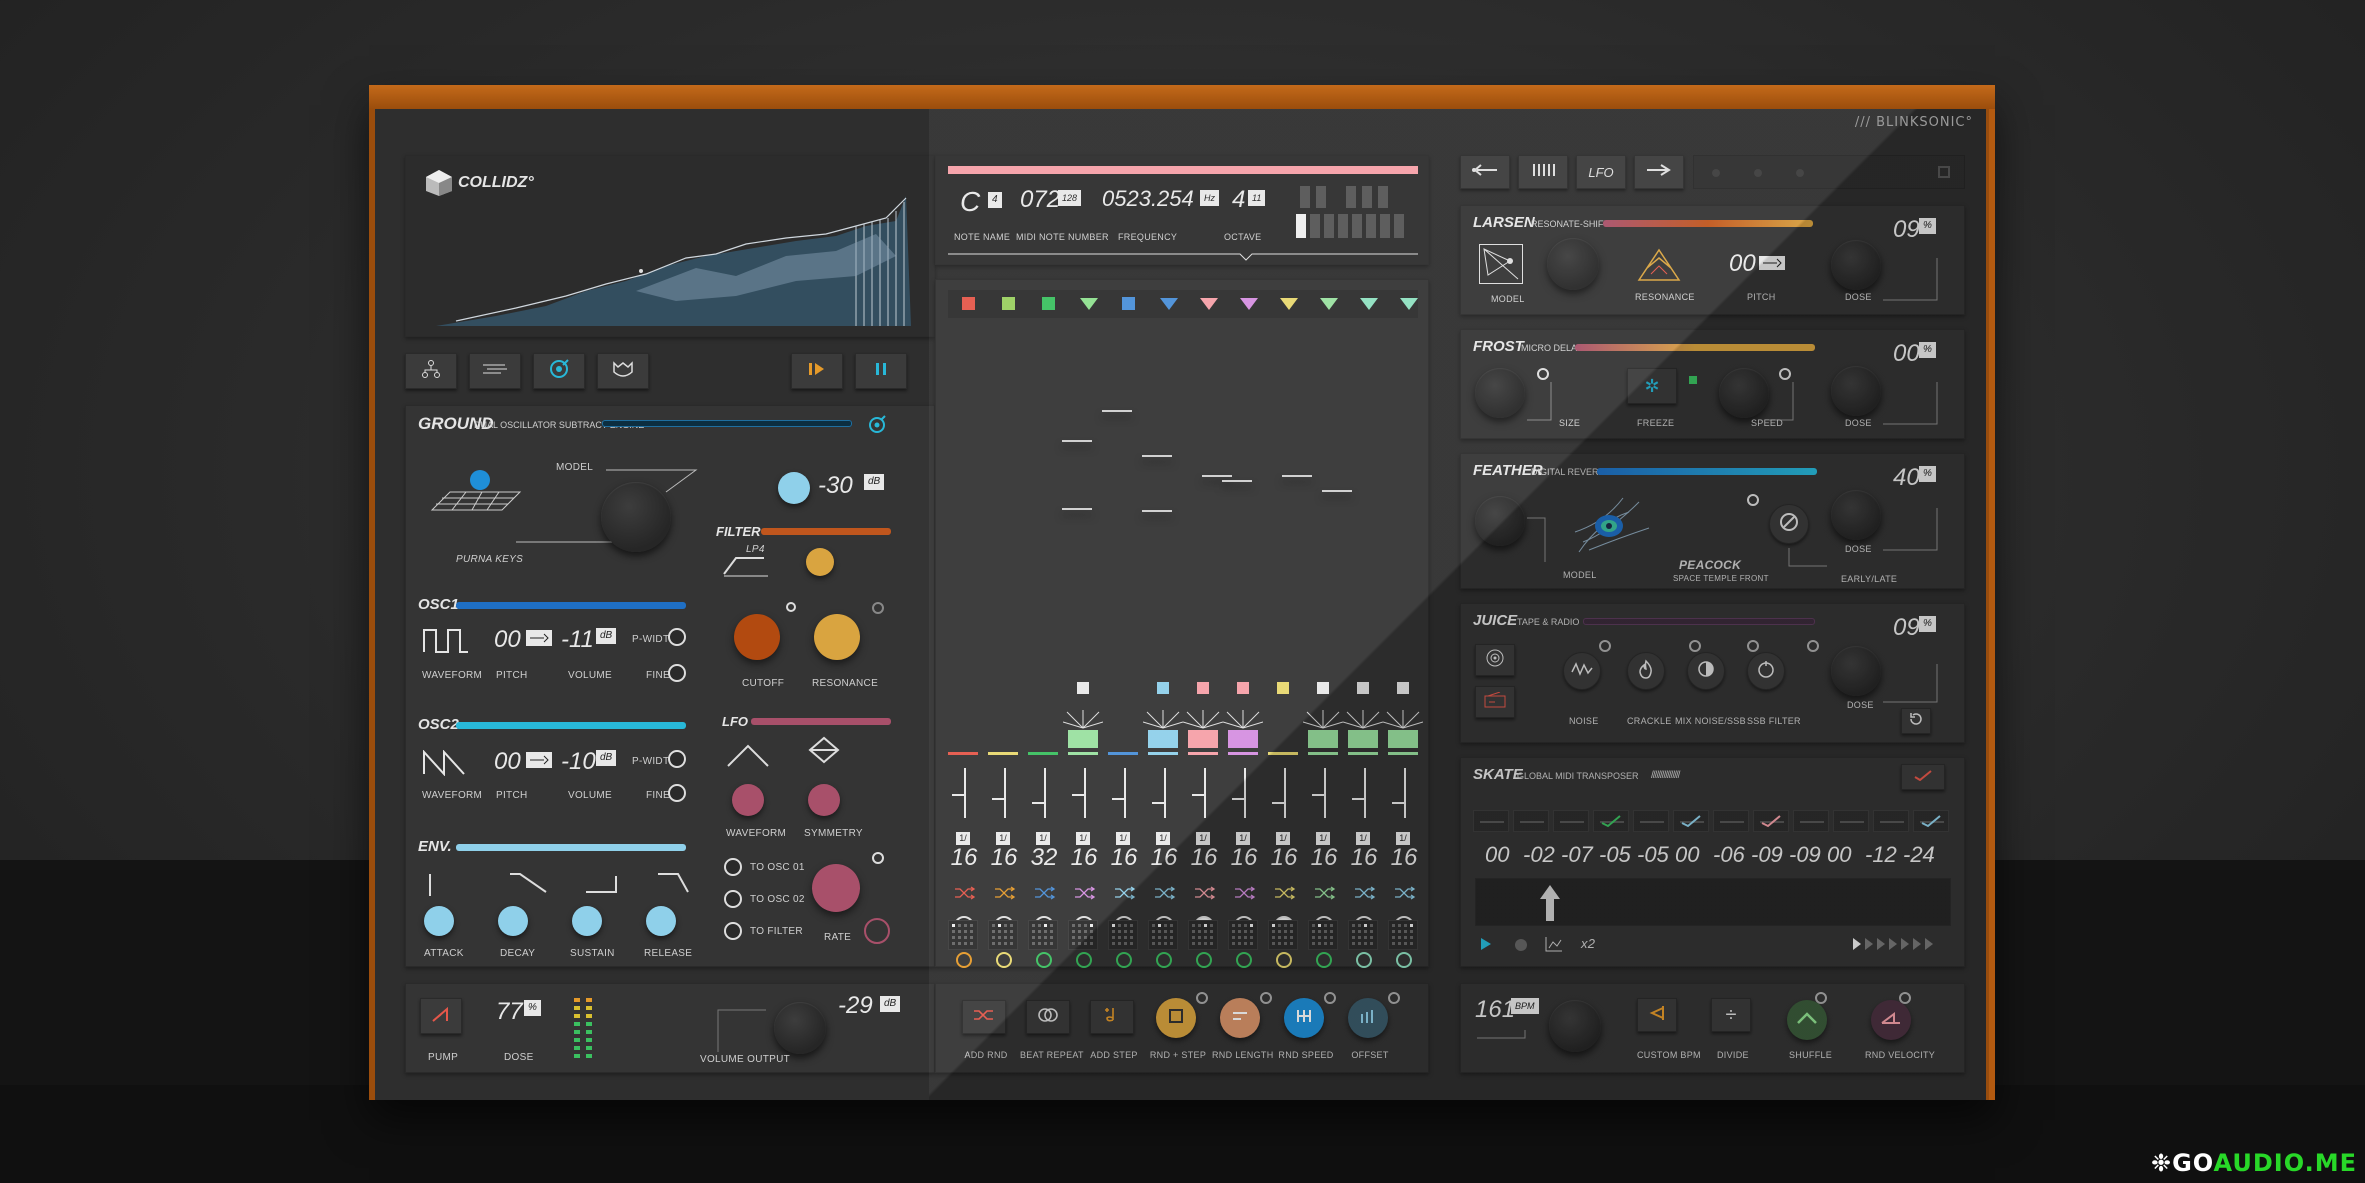 The height and width of the screenshot is (1183, 2365). What do you see at coordinates (1713, 902) in the screenshot?
I see `skate-drop-zone` at bounding box center [1713, 902].